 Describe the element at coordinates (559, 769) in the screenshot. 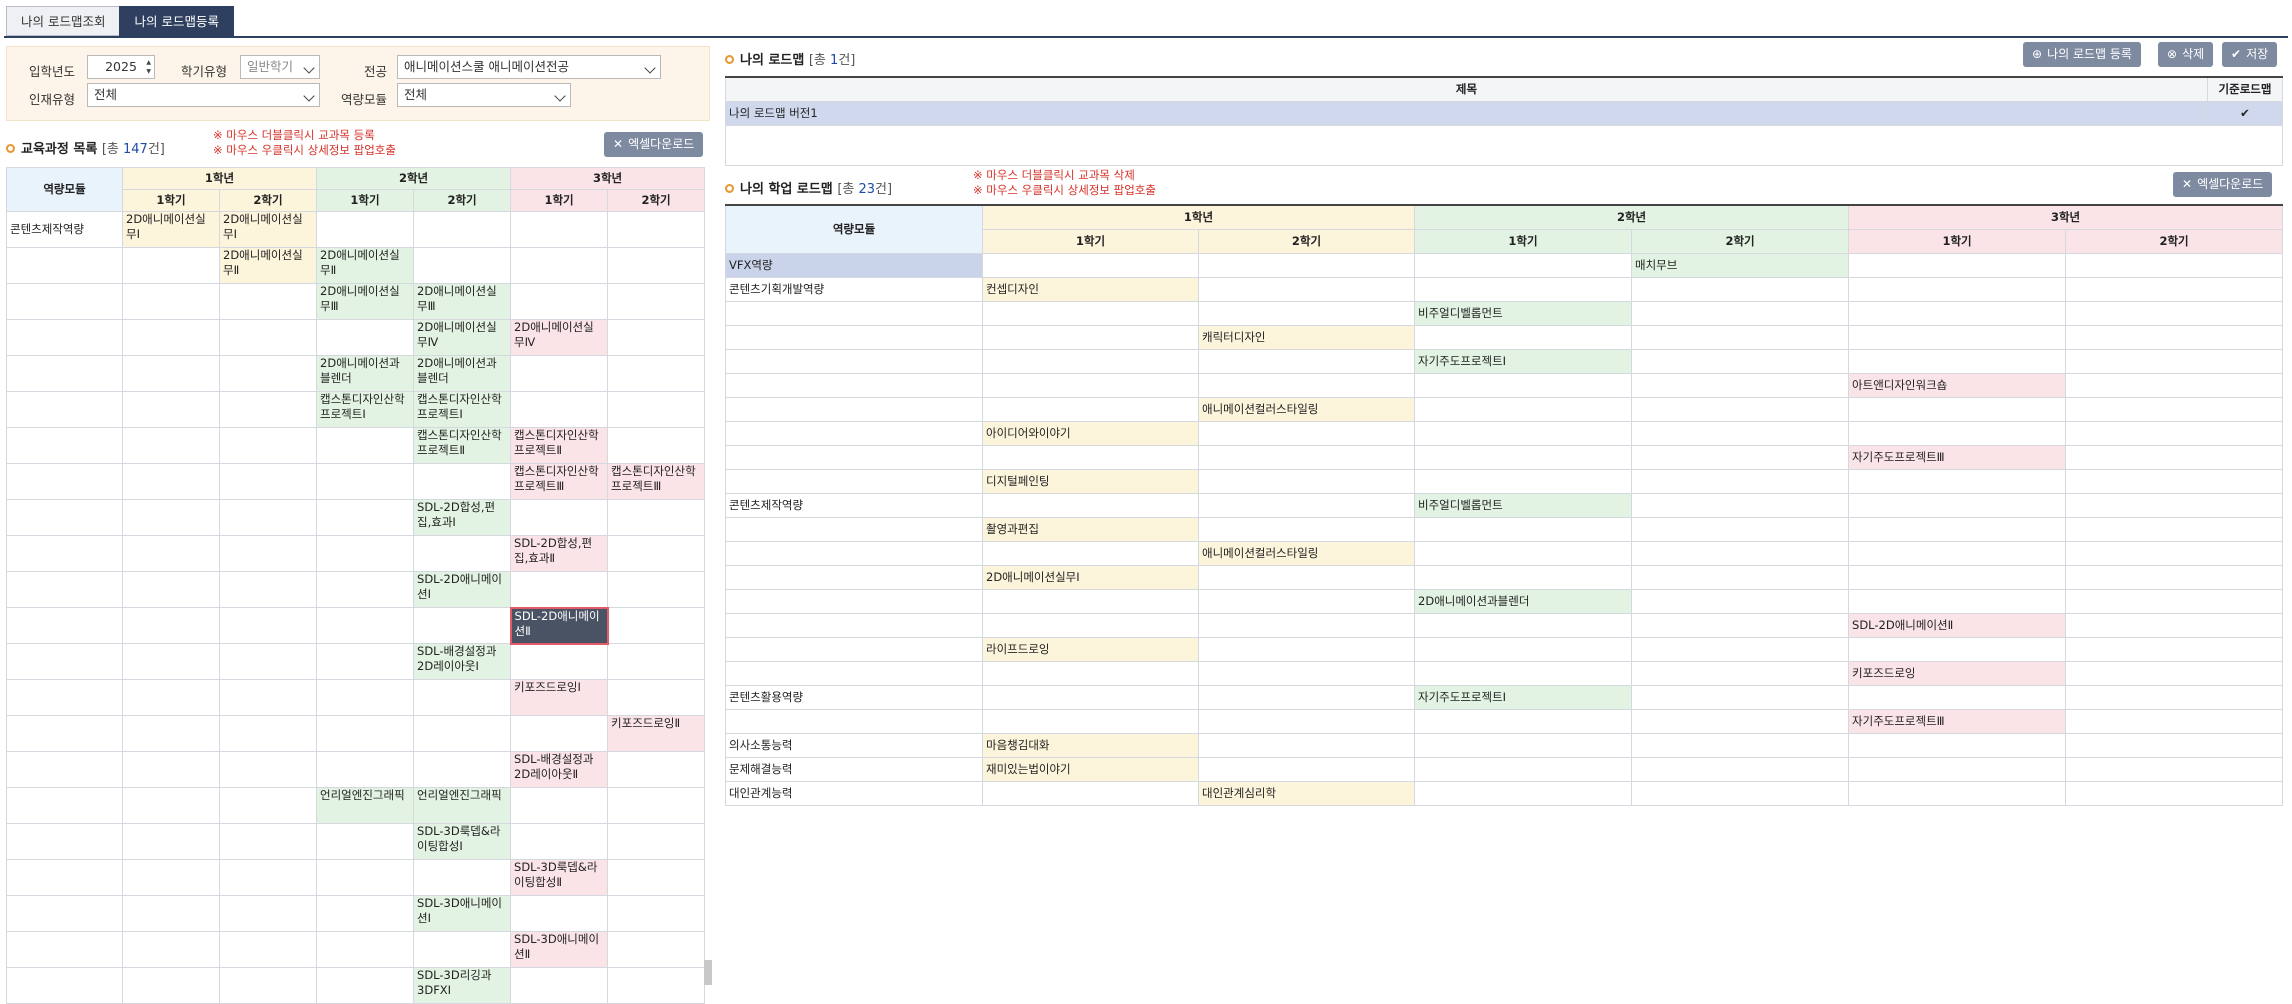

I see `course-cell: SDL-배경설정과2D레이아웃Ⅱ` at that location.